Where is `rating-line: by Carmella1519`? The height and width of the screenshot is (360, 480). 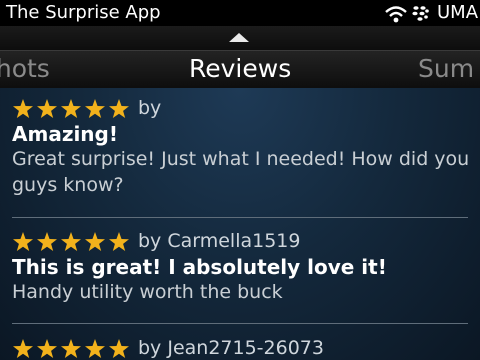
rating-line: by Carmella1519 is located at coordinates (241, 242).